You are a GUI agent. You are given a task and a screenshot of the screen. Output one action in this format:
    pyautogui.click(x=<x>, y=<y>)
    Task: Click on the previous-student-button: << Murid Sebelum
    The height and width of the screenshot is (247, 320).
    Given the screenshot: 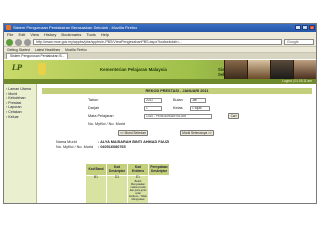 What is the action you would take?
    pyautogui.click(x=133, y=133)
    